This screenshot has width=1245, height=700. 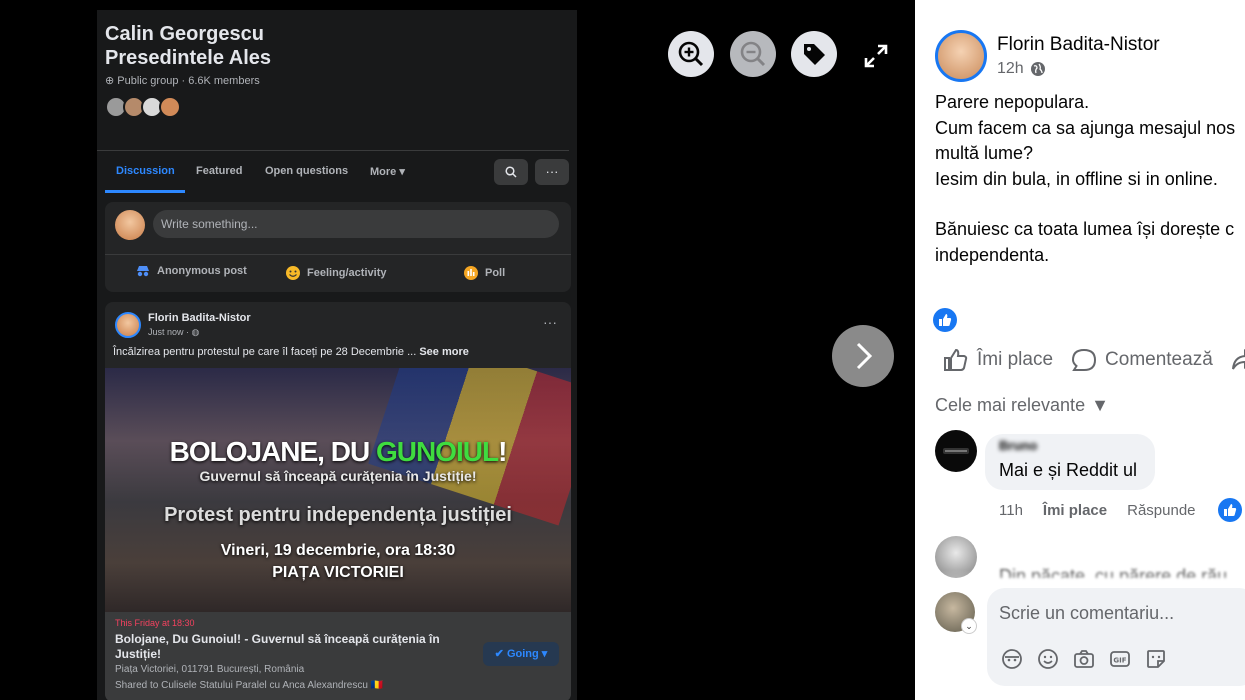 What do you see at coordinates (1076, 178) in the screenshot?
I see `post-text-line: Iesim din bula, in offline si in online.` at bounding box center [1076, 178].